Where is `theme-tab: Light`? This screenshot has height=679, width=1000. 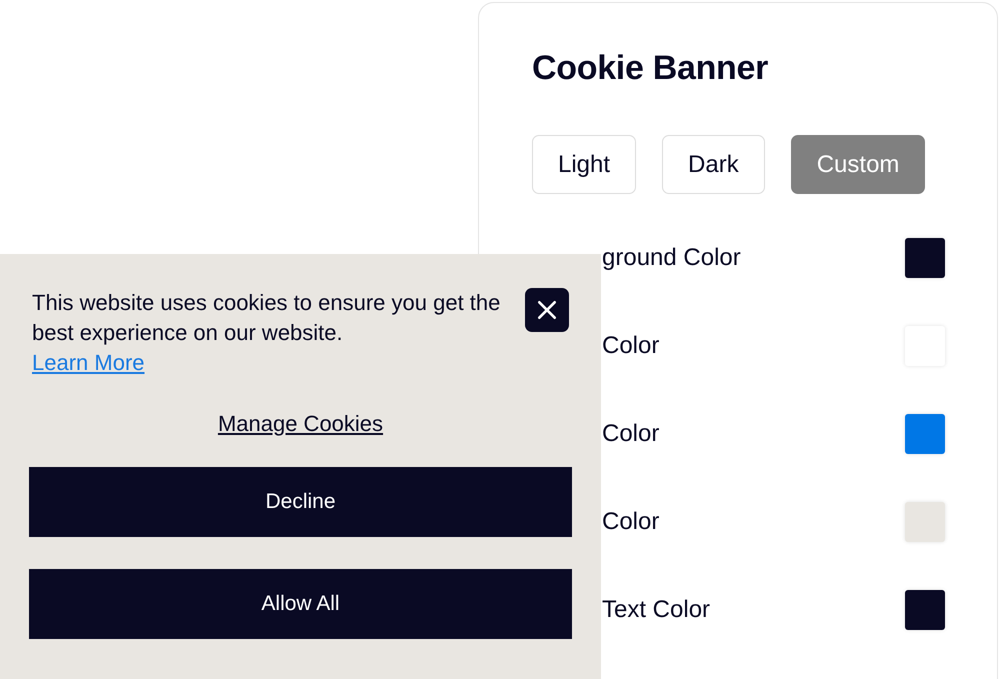 theme-tab: Light is located at coordinates (584, 164).